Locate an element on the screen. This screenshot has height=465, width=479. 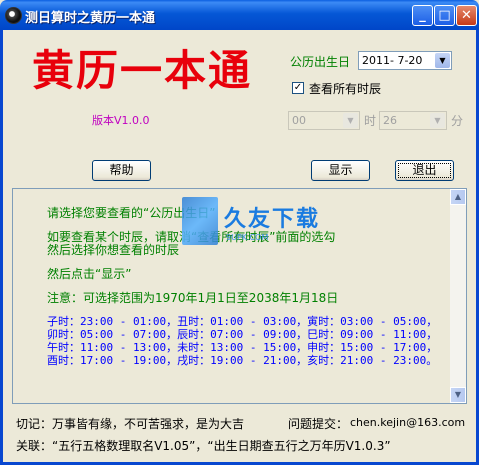
app-icon is located at coordinates (13, 15).